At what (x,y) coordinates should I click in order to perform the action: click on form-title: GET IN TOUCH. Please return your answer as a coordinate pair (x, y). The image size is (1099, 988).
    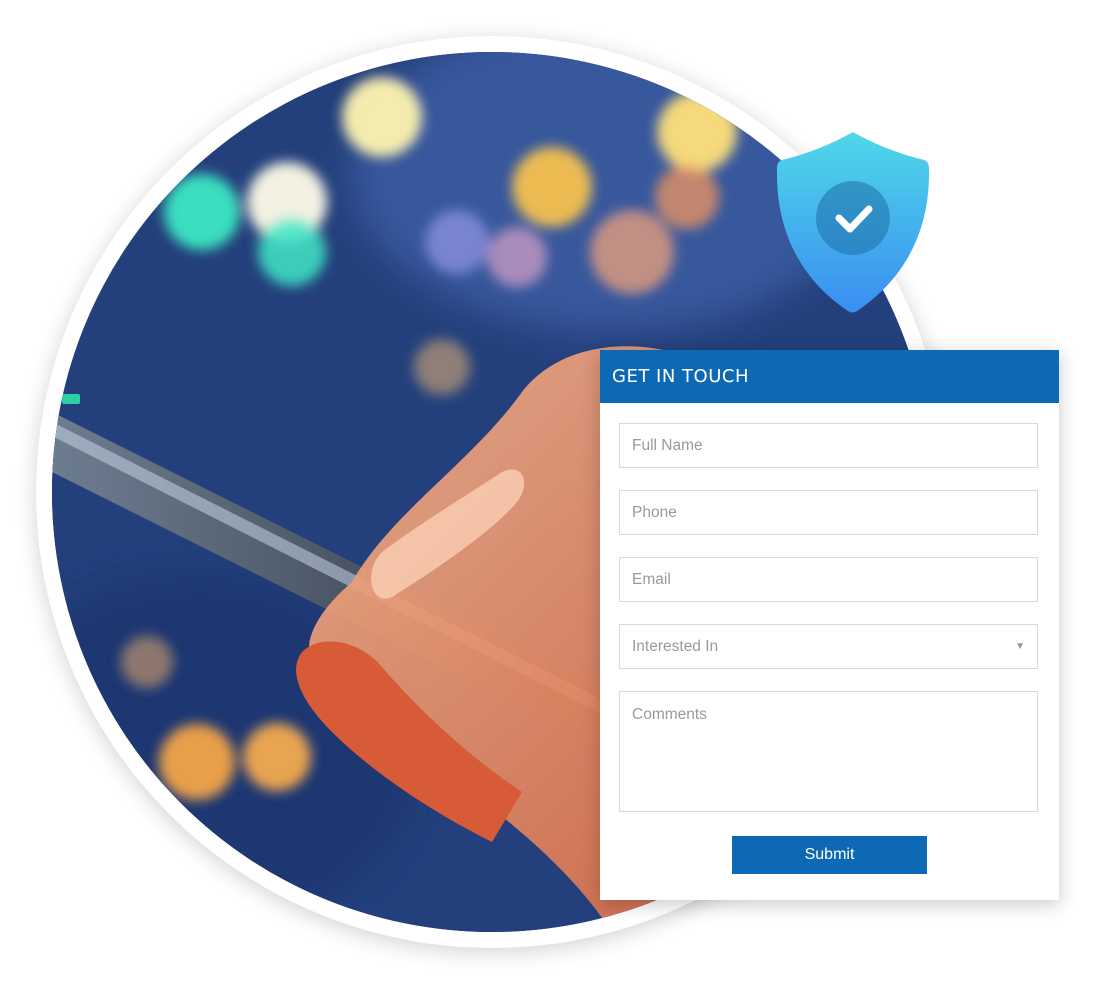
    Looking at the image, I should click on (829, 376).